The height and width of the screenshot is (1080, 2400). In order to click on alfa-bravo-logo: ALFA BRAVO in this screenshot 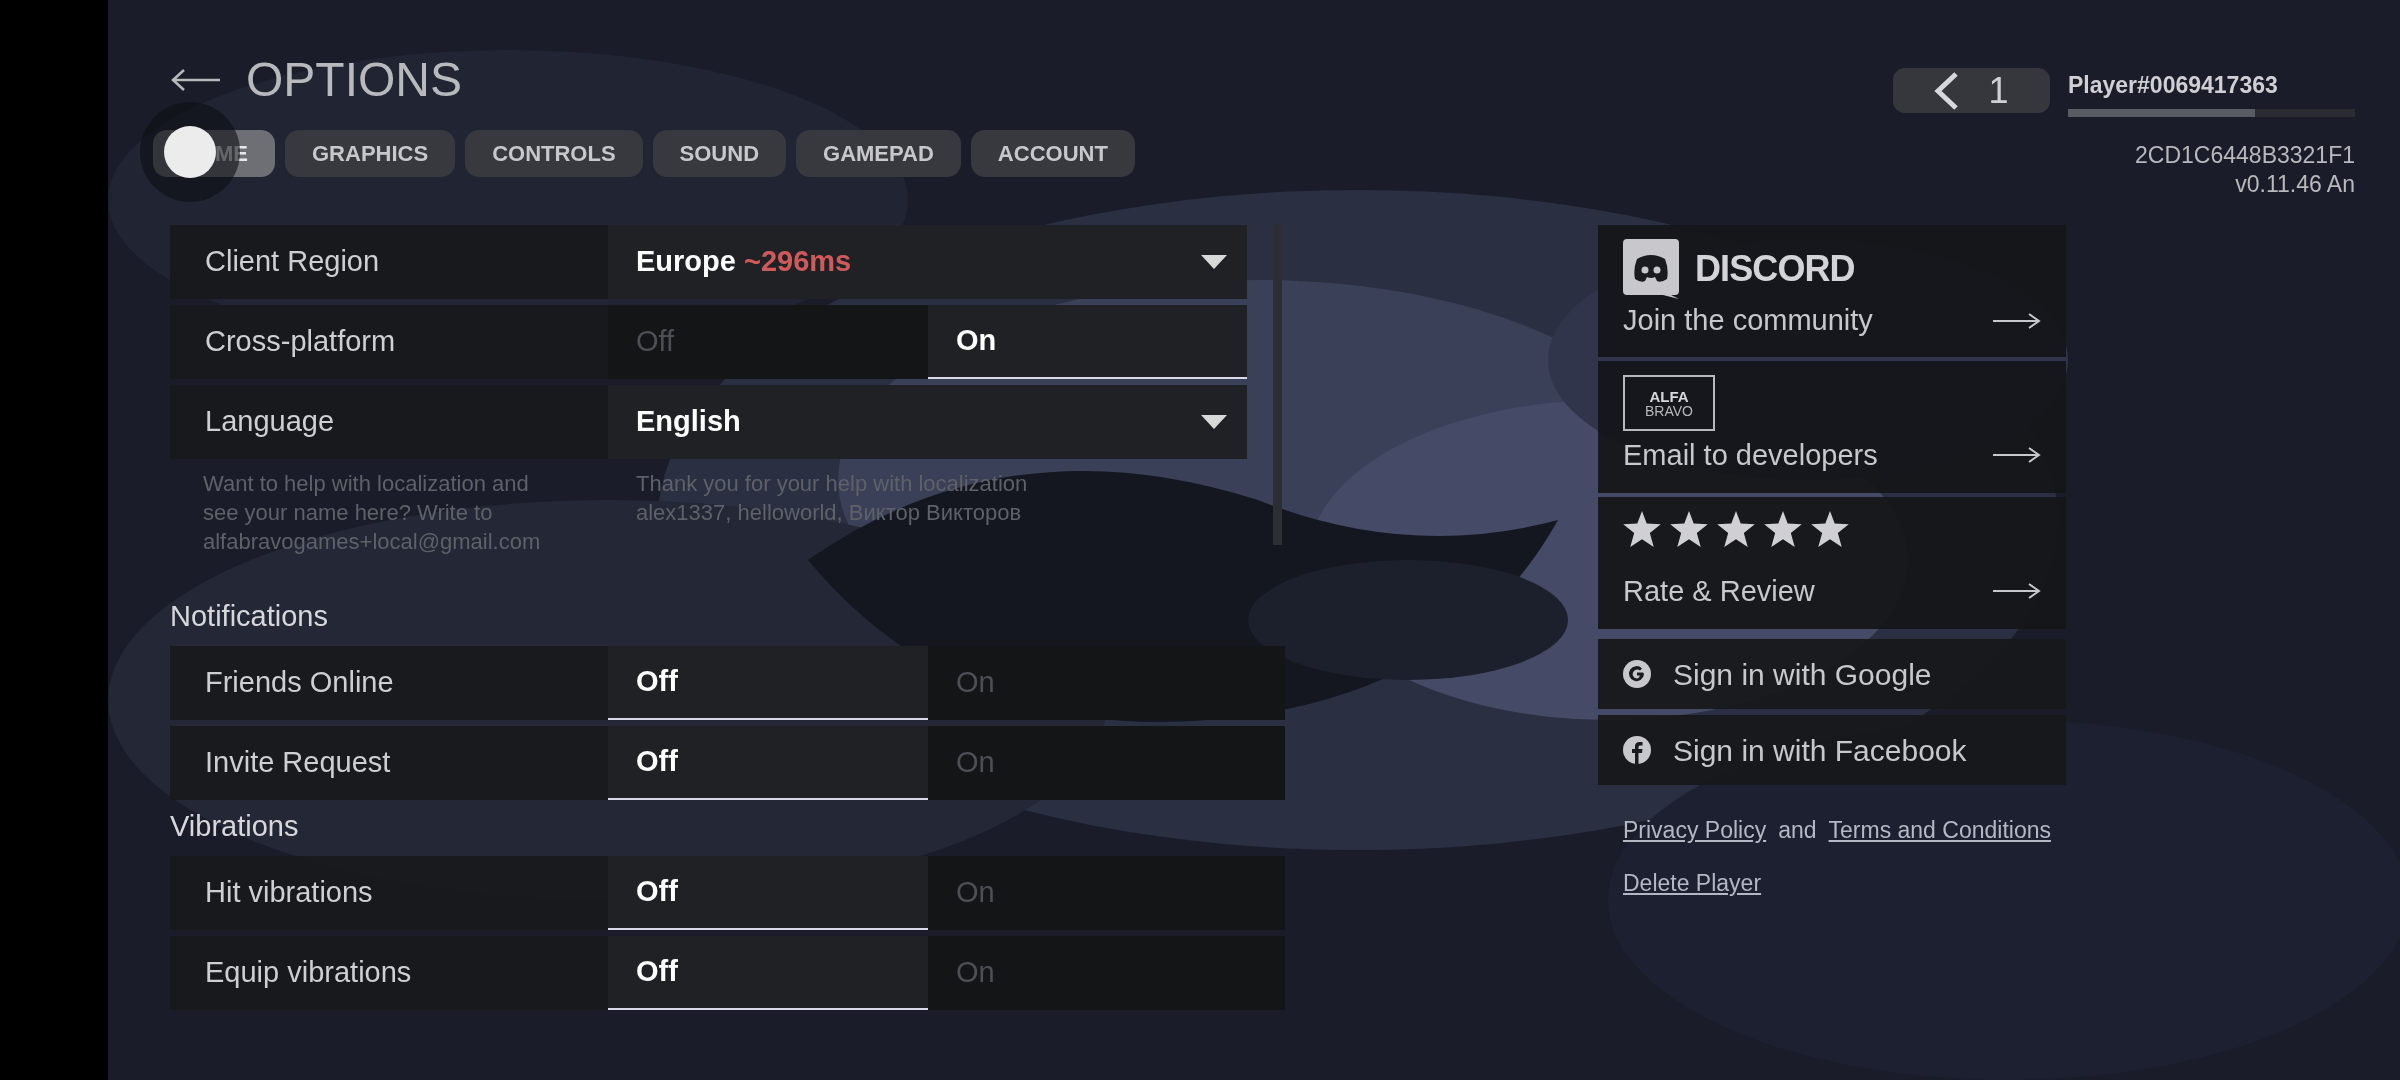, I will do `click(1669, 403)`.